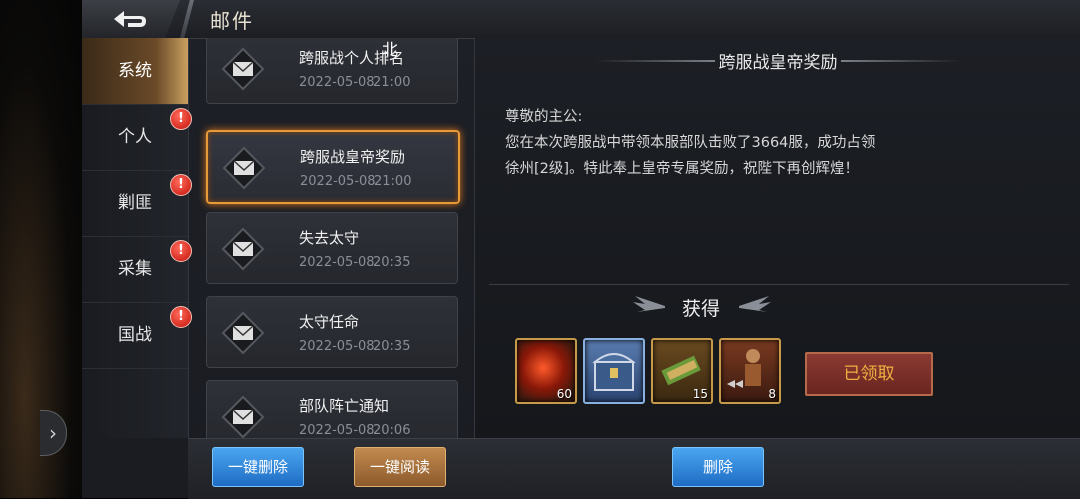  What do you see at coordinates (232, 21) in the screenshot?
I see `page-title: 邮件` at bounding box center [232, 21].